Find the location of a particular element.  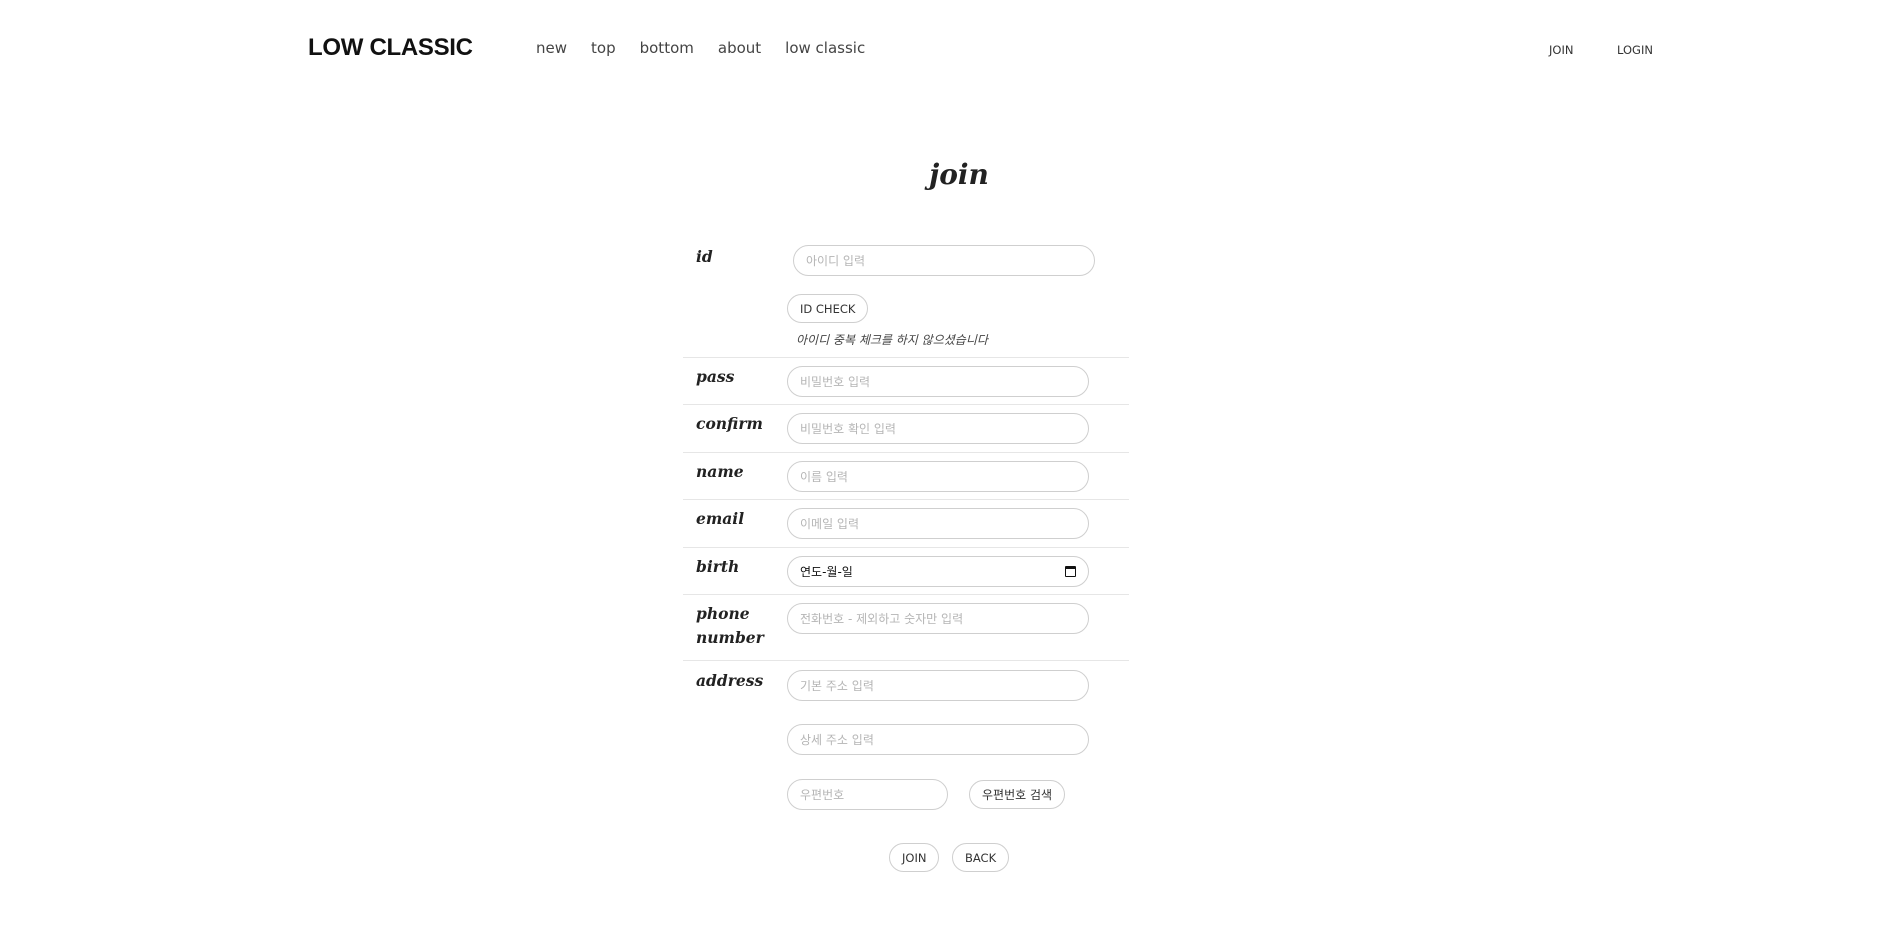

calendar-icon is located at coordinates (1070, 571).